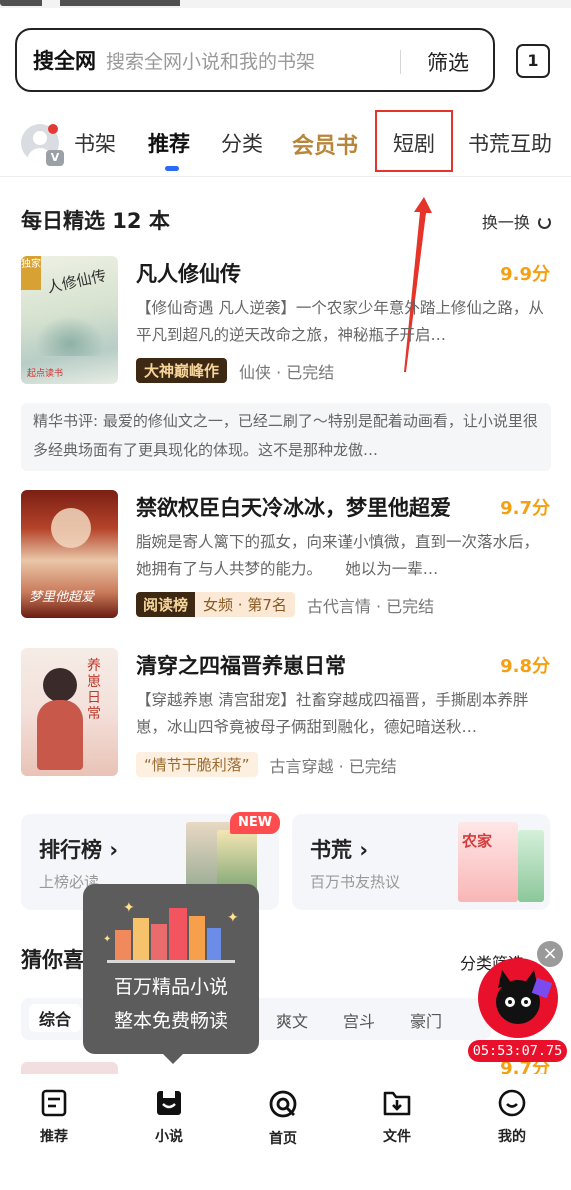 The width and height of the screenshot is (571, 1190). Describe the element at coordinates (64, 60) in the screenshot. I see `search-scope: 搜全网` at that location.